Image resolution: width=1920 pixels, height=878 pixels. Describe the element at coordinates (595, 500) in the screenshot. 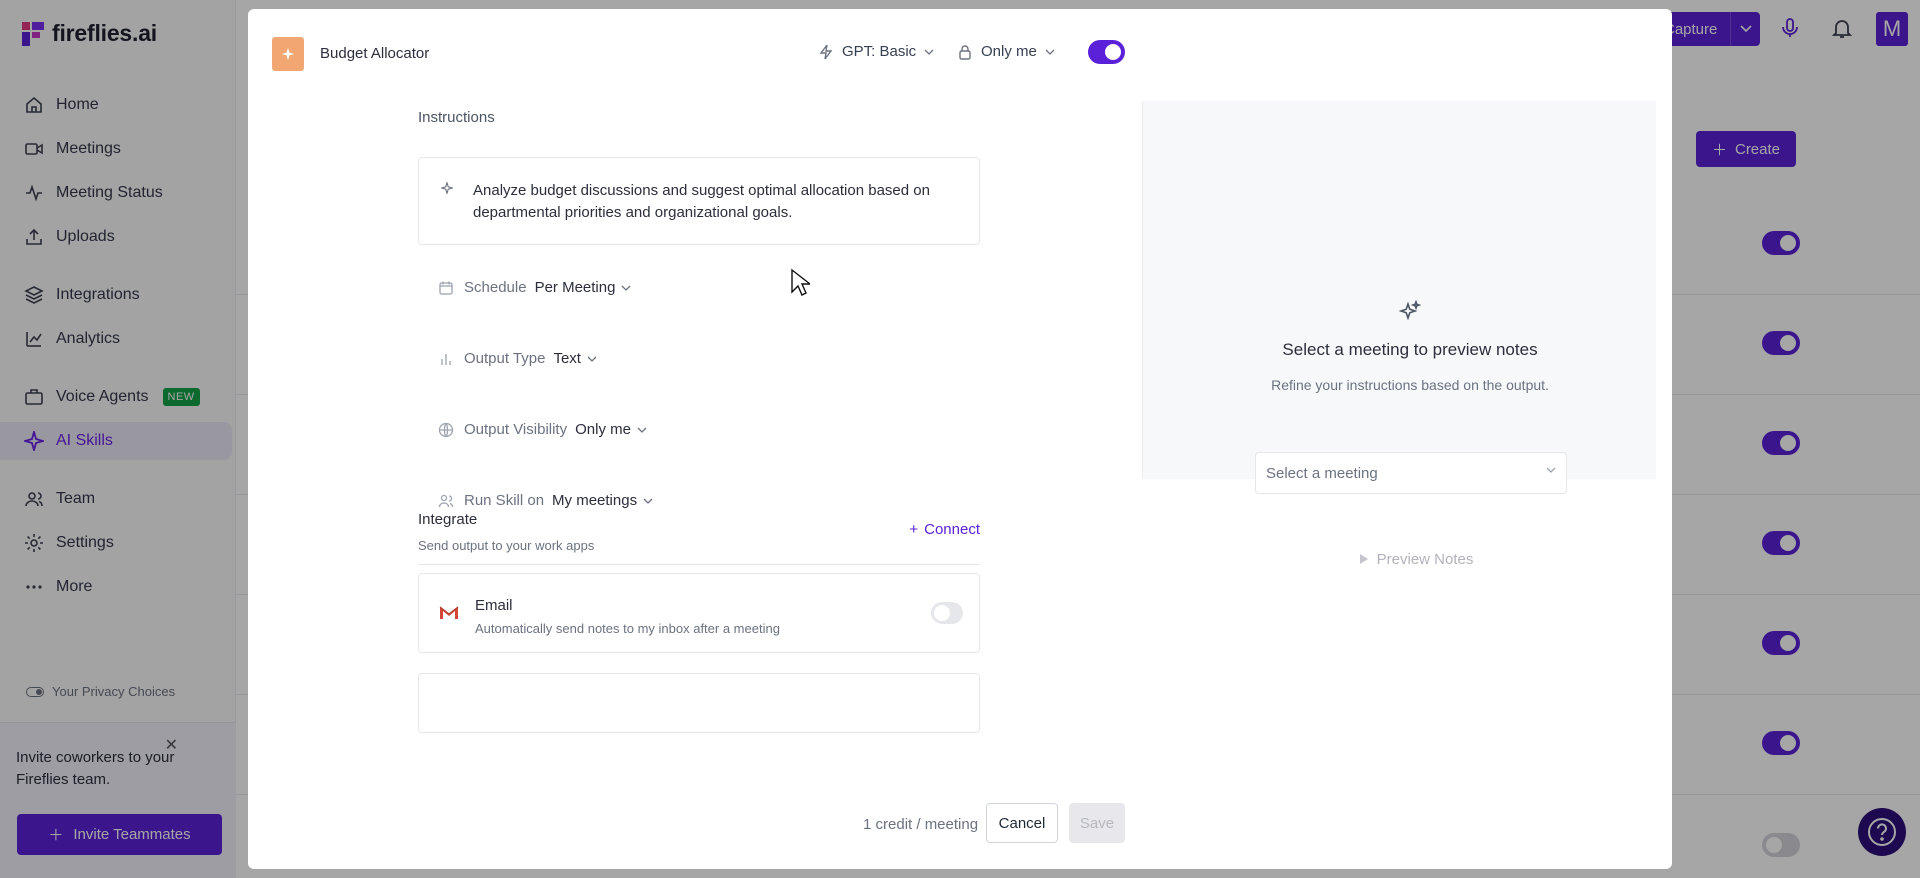

I see `option-value: My meetings` at that location.